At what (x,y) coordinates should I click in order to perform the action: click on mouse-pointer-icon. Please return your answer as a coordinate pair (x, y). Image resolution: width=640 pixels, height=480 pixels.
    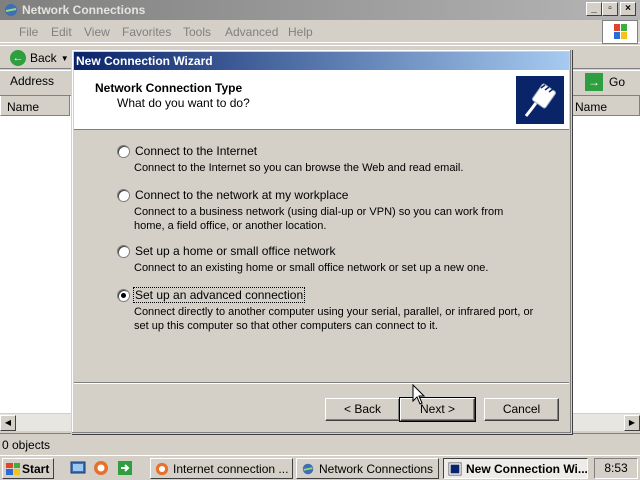
    Looking at the image, I should click on (419, 394).